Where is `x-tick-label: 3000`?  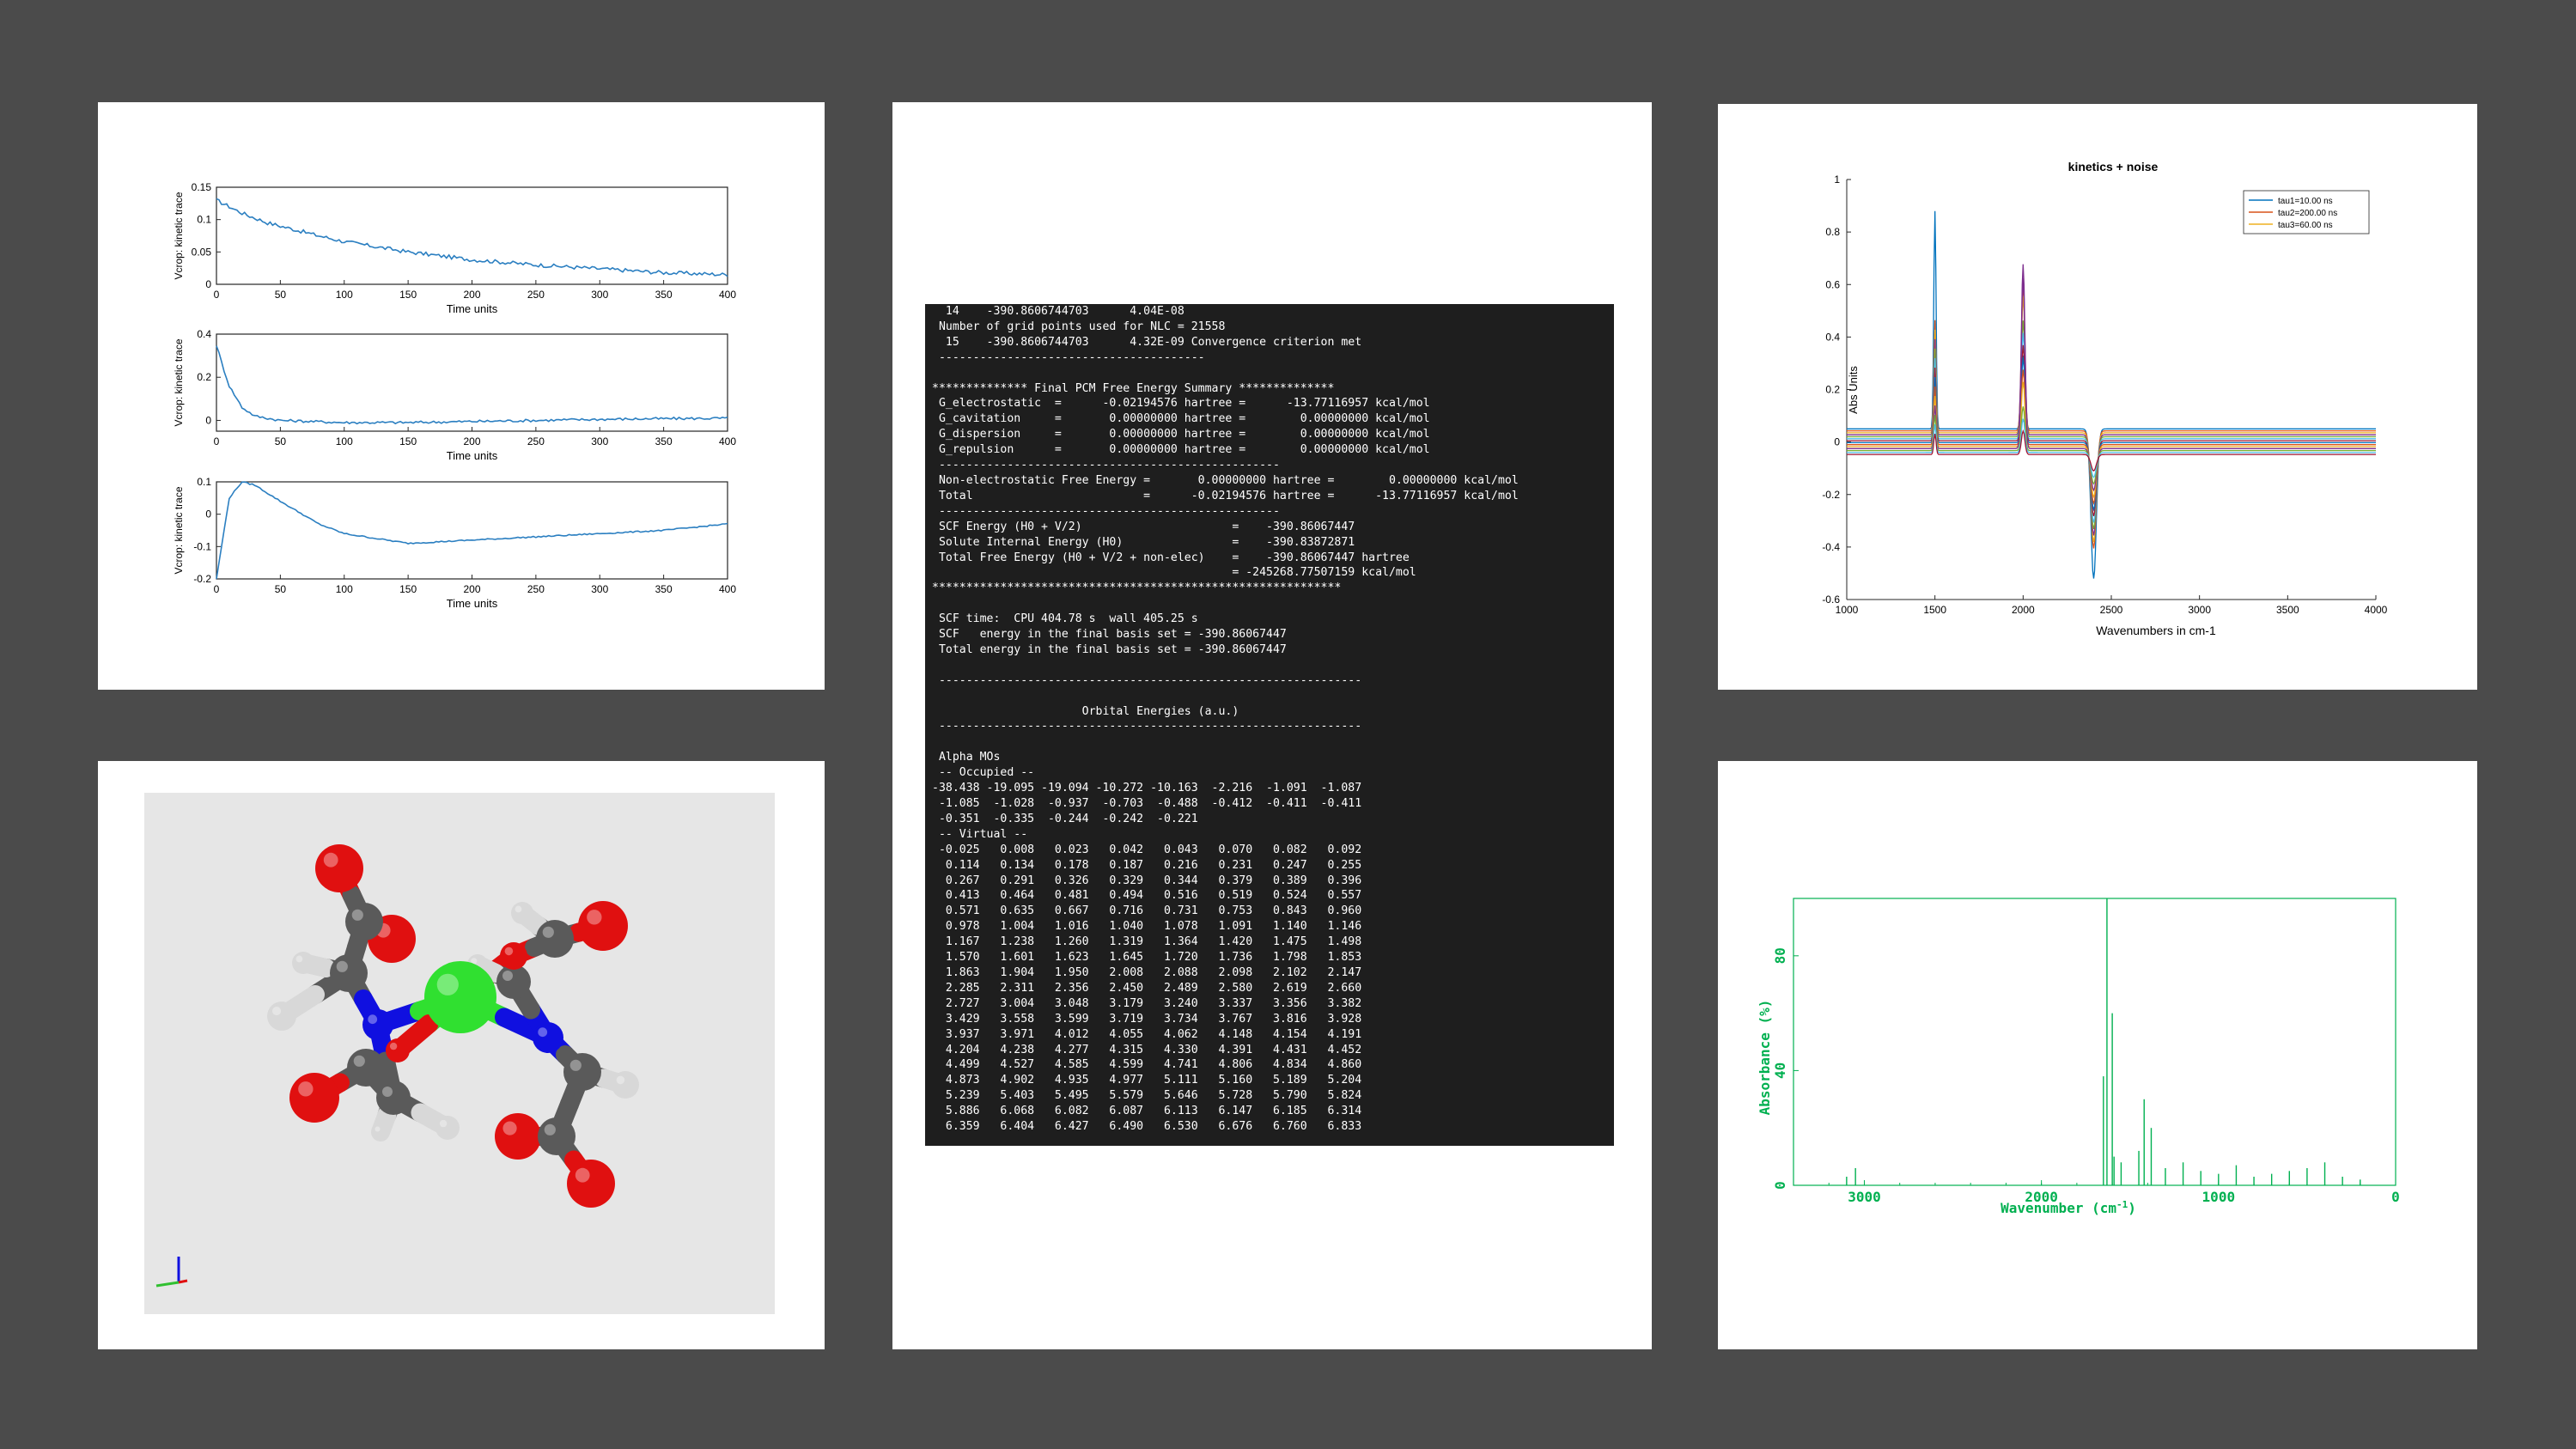
x-tick-label: 3000 is located at coordinates (2199, 610).